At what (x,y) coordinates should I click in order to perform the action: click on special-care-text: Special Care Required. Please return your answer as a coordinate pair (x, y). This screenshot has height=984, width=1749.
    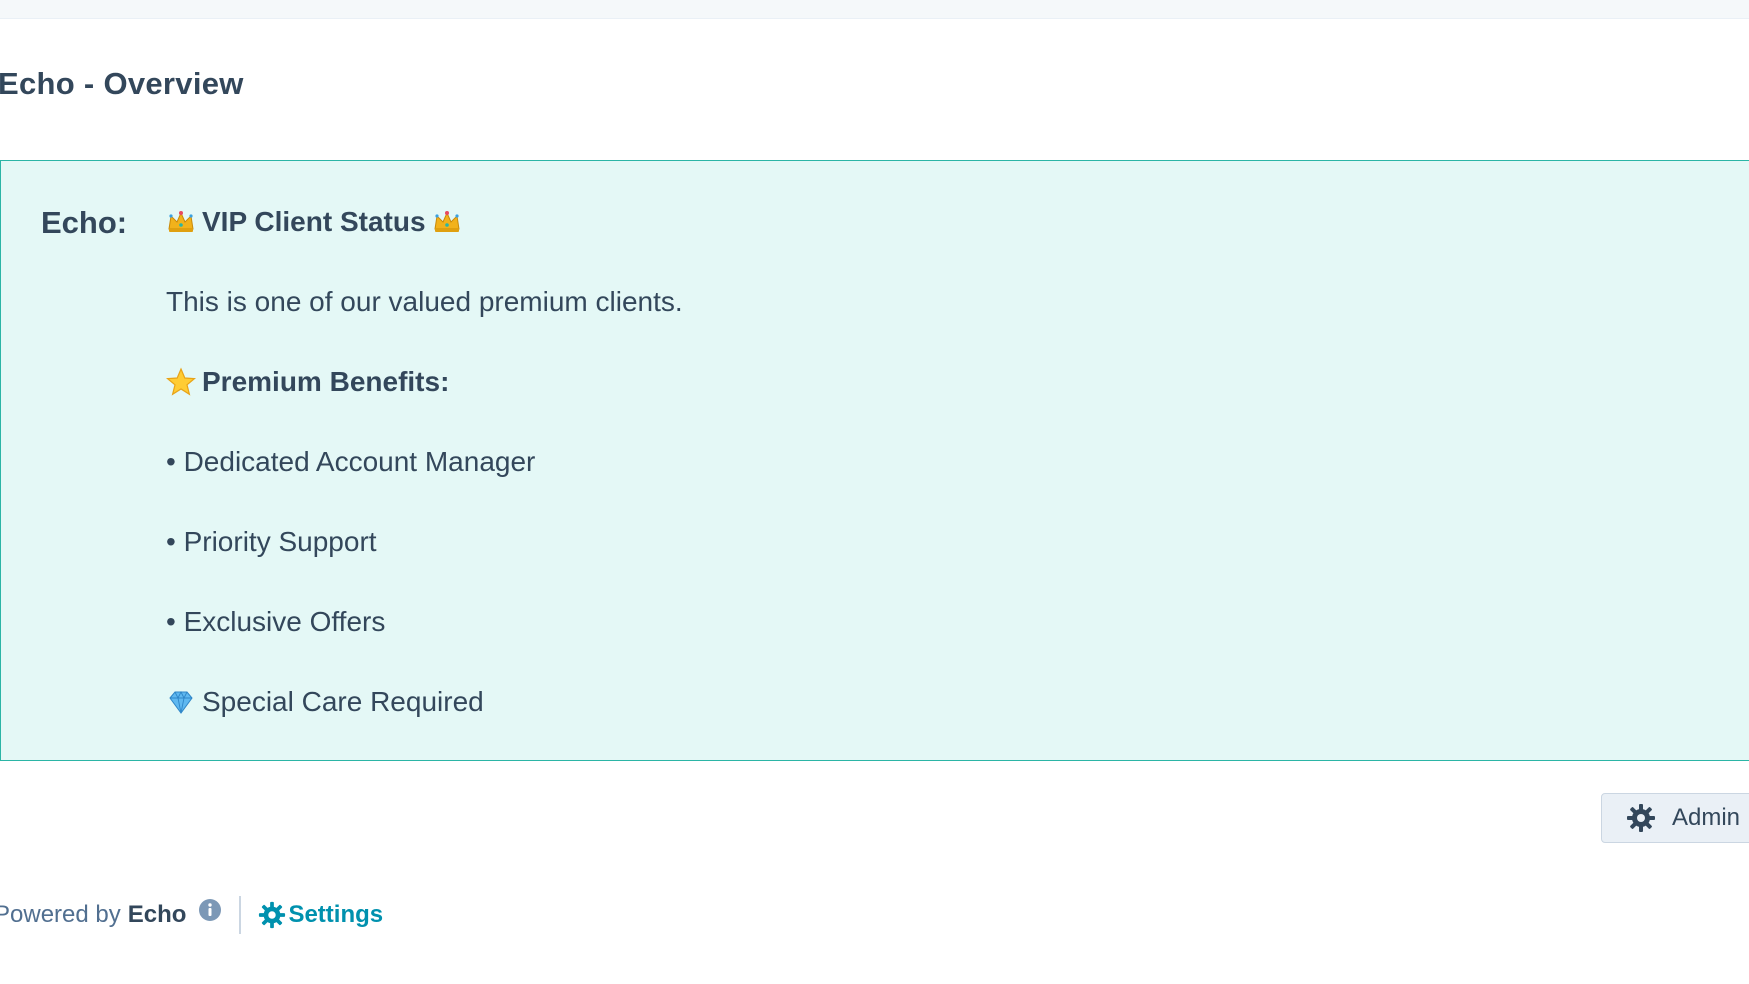
    Looking at the image, I should click on (343, 701).